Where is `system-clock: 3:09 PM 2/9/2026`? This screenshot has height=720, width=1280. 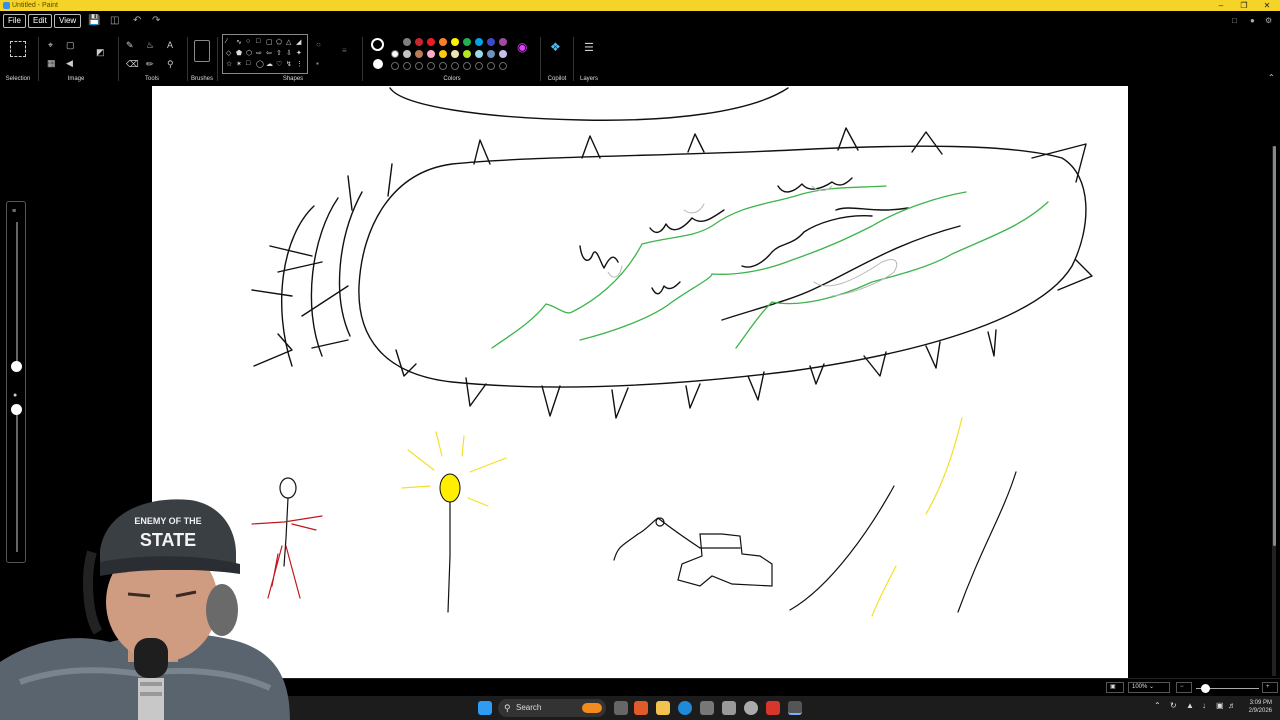 system-clock: 3:09 PM 2/9/2026 is located at coordinates (1255, 707).